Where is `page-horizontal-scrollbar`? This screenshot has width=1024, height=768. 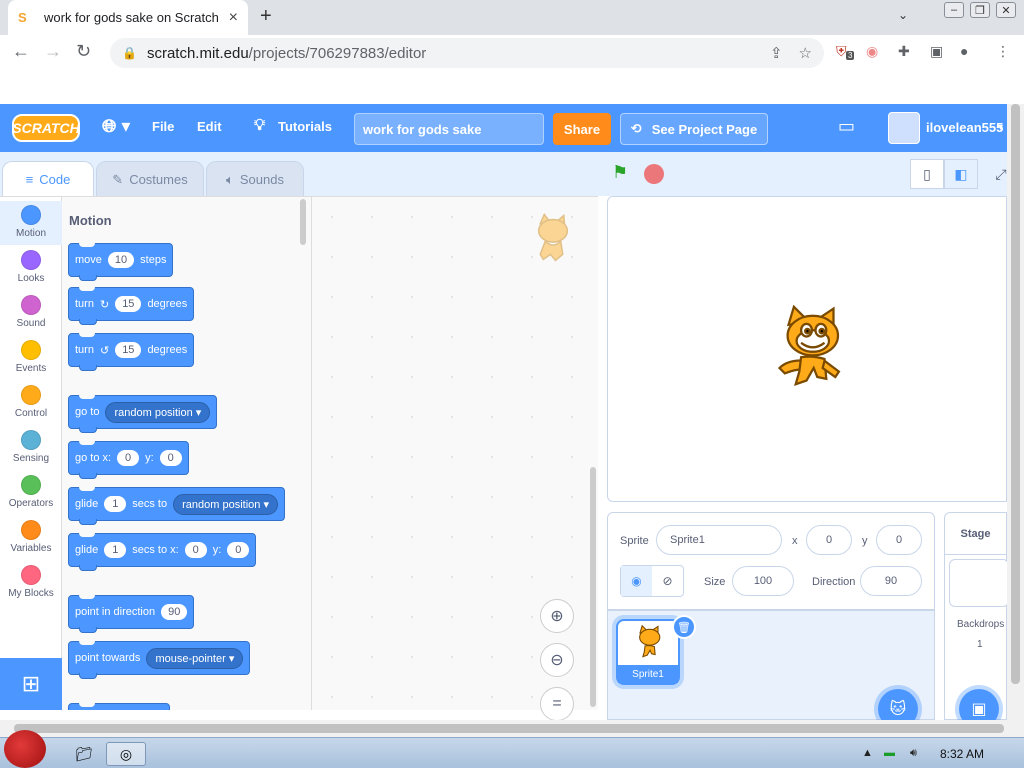
page-horizontal-scrollbar is located at coordinates (512, 728).